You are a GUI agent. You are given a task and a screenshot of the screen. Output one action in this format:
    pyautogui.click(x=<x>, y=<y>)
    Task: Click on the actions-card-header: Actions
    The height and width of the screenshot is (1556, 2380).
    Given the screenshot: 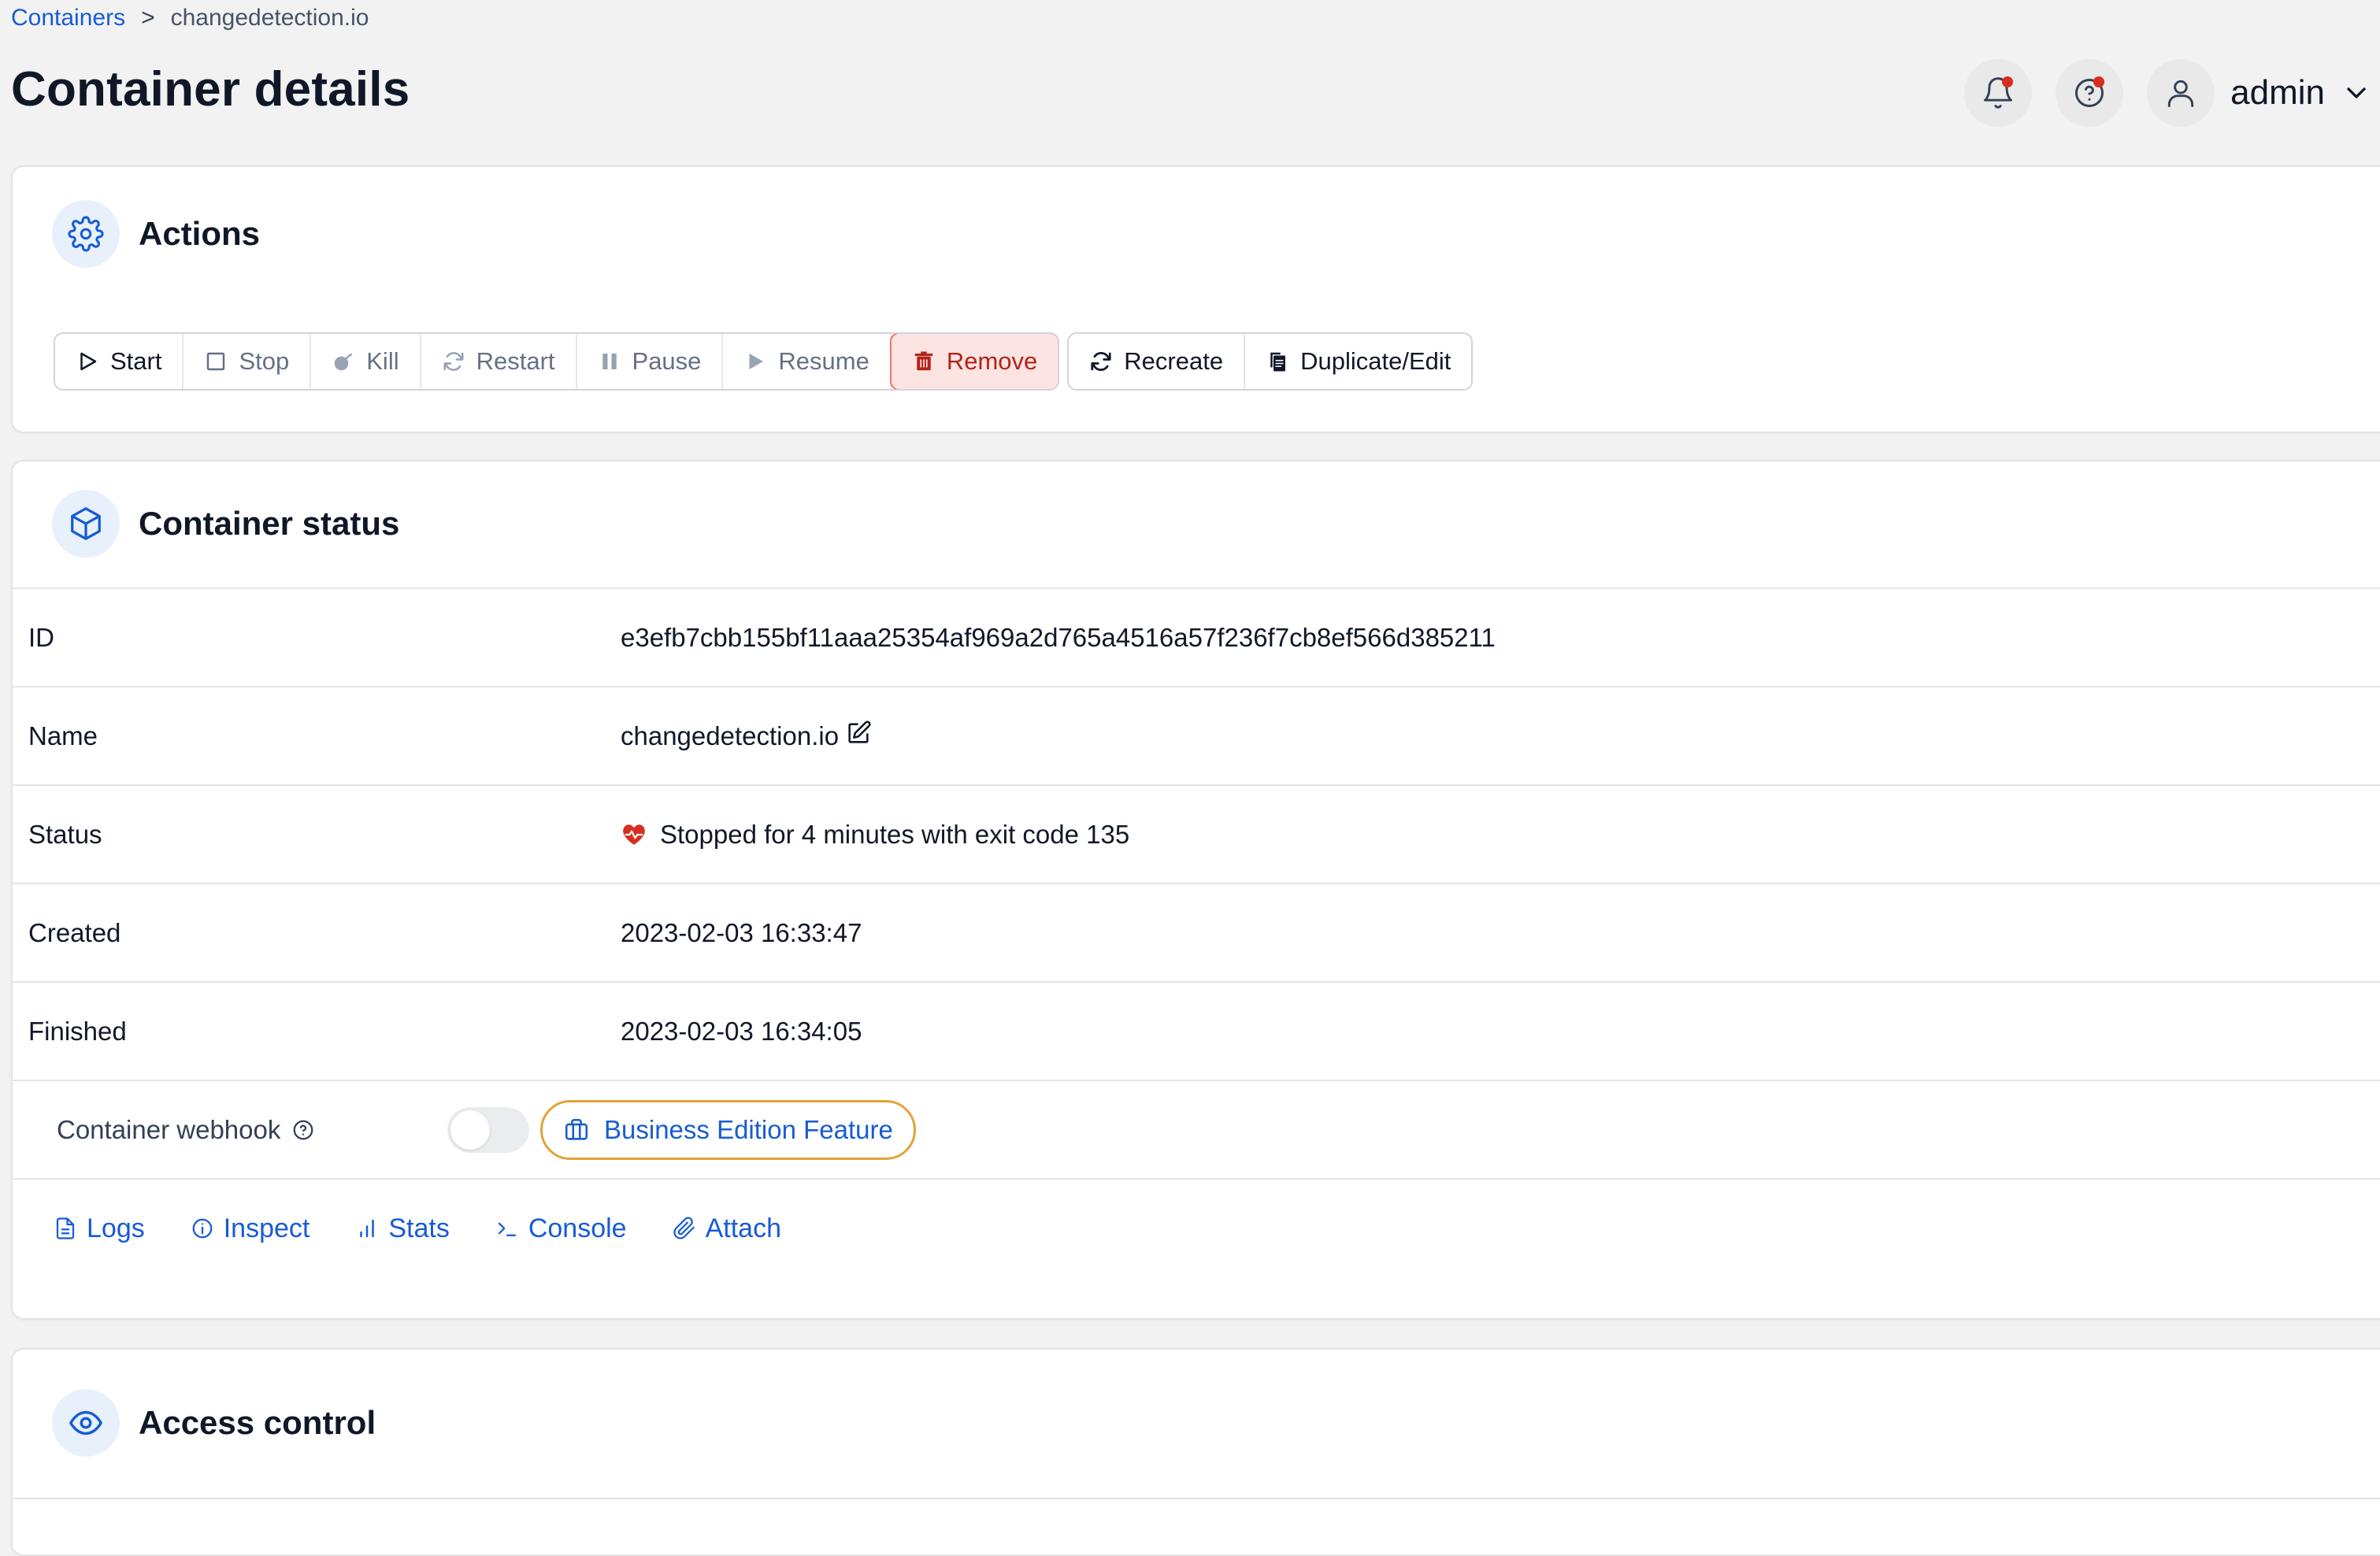 What is the action you would take?
    pyautogui.click(x=1196, y=234)
    